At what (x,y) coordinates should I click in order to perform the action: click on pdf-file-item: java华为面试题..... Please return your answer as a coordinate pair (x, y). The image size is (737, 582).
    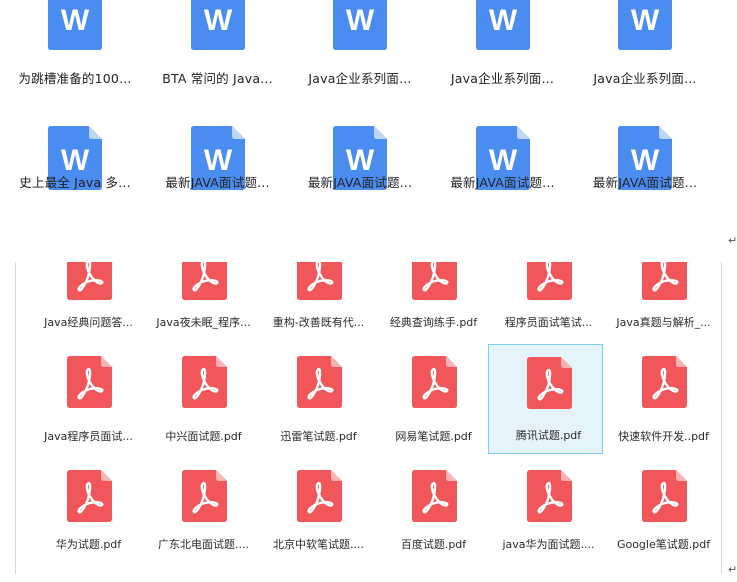
    Looking at the image, I should click on (548, 516).